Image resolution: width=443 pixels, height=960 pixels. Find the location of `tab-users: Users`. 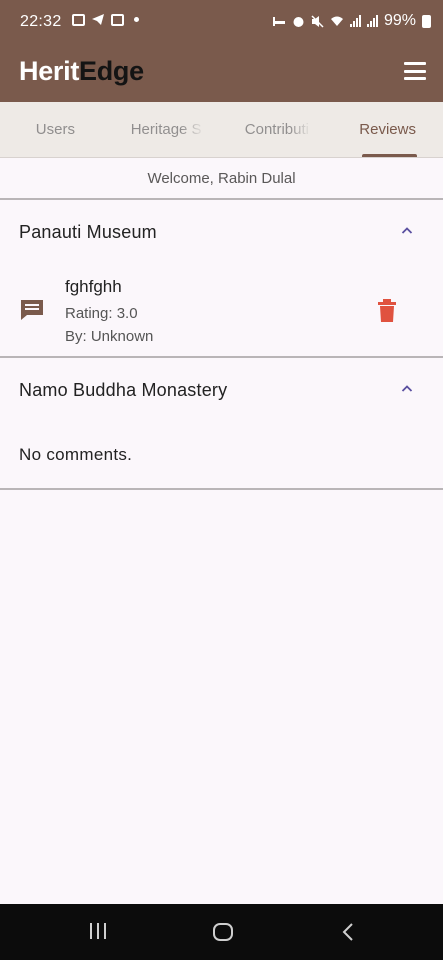

tab-users: Users is located at coordinates (55, 129).